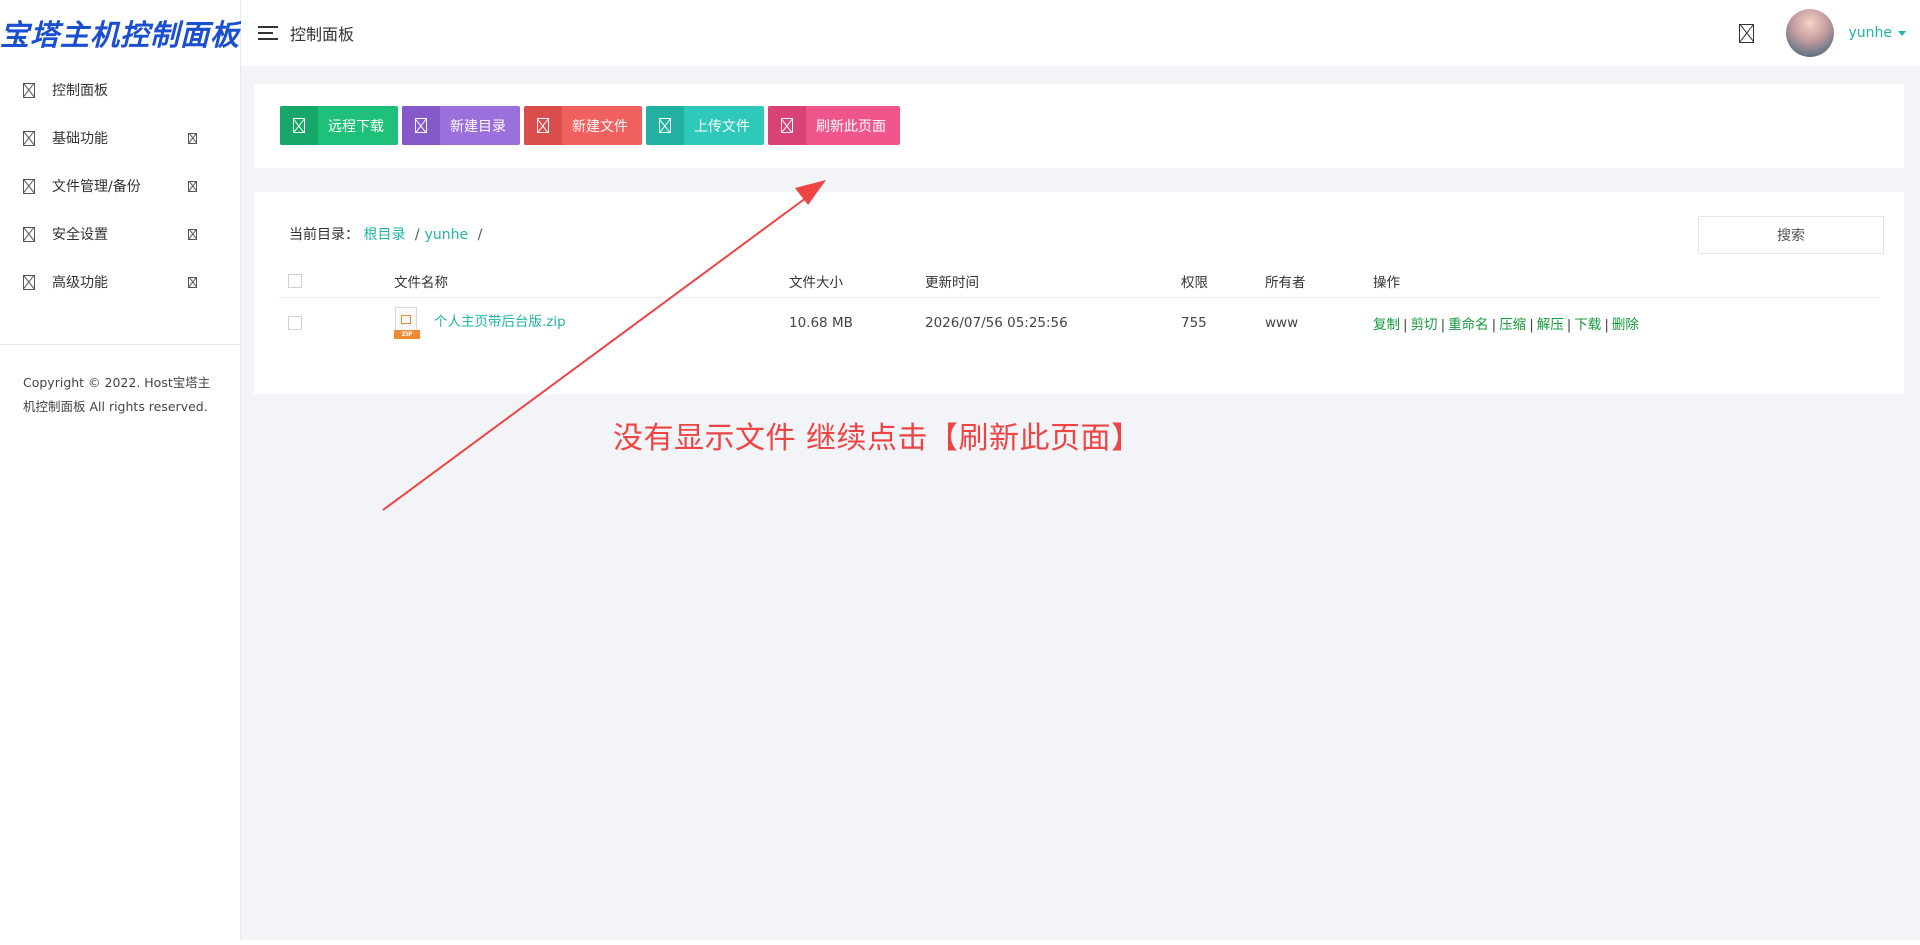  I want to click on avatar, so click(1810, 33).